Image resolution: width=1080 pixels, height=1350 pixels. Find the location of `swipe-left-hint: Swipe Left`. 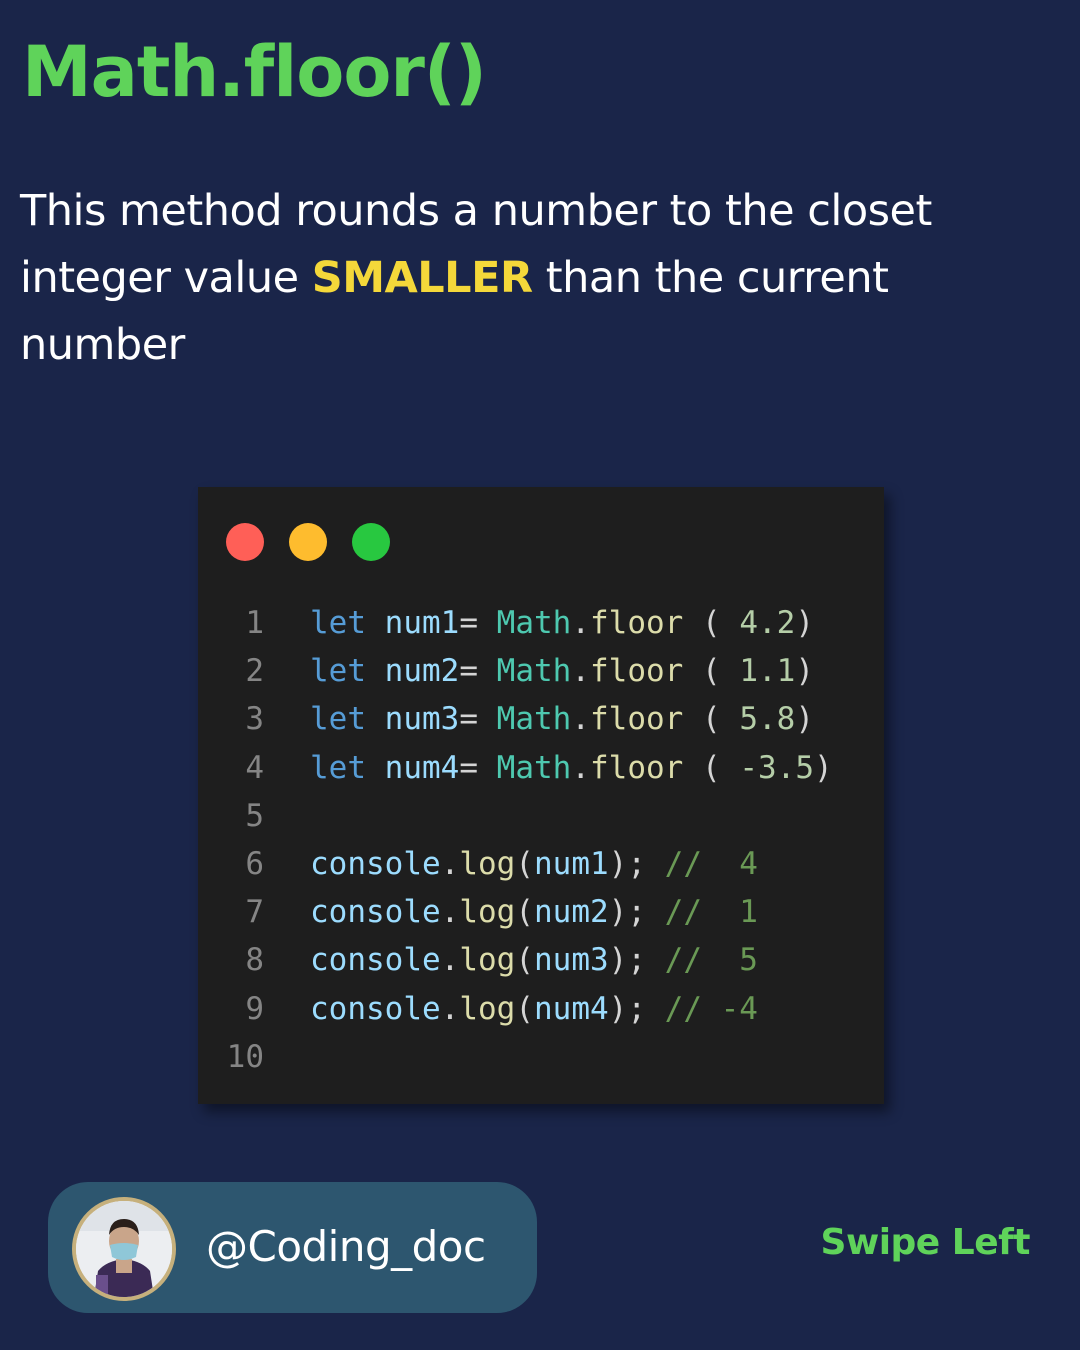

swipe-left-hint: Swipe Left is located at coordinates (926, 1243).